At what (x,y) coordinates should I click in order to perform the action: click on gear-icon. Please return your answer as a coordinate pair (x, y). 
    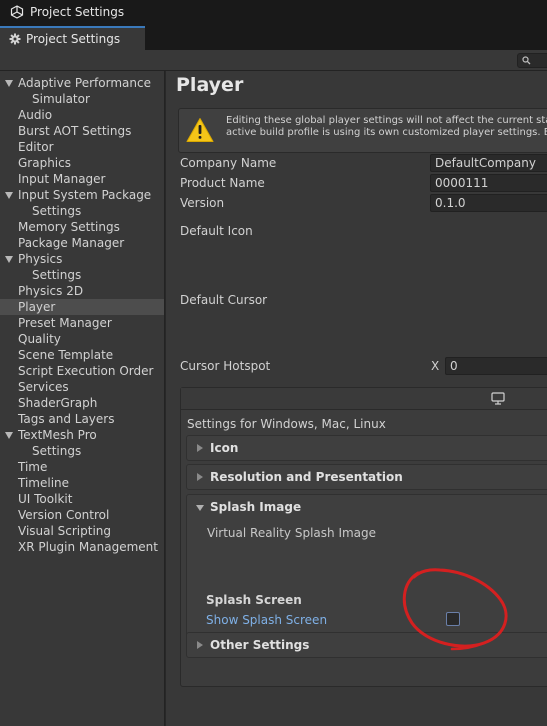
    Looking at the image, I should click on (15, 39).